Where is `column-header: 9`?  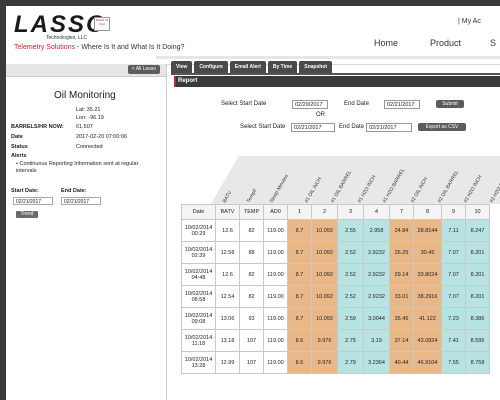 column-header: 9 is located at coordinates (453, 212).